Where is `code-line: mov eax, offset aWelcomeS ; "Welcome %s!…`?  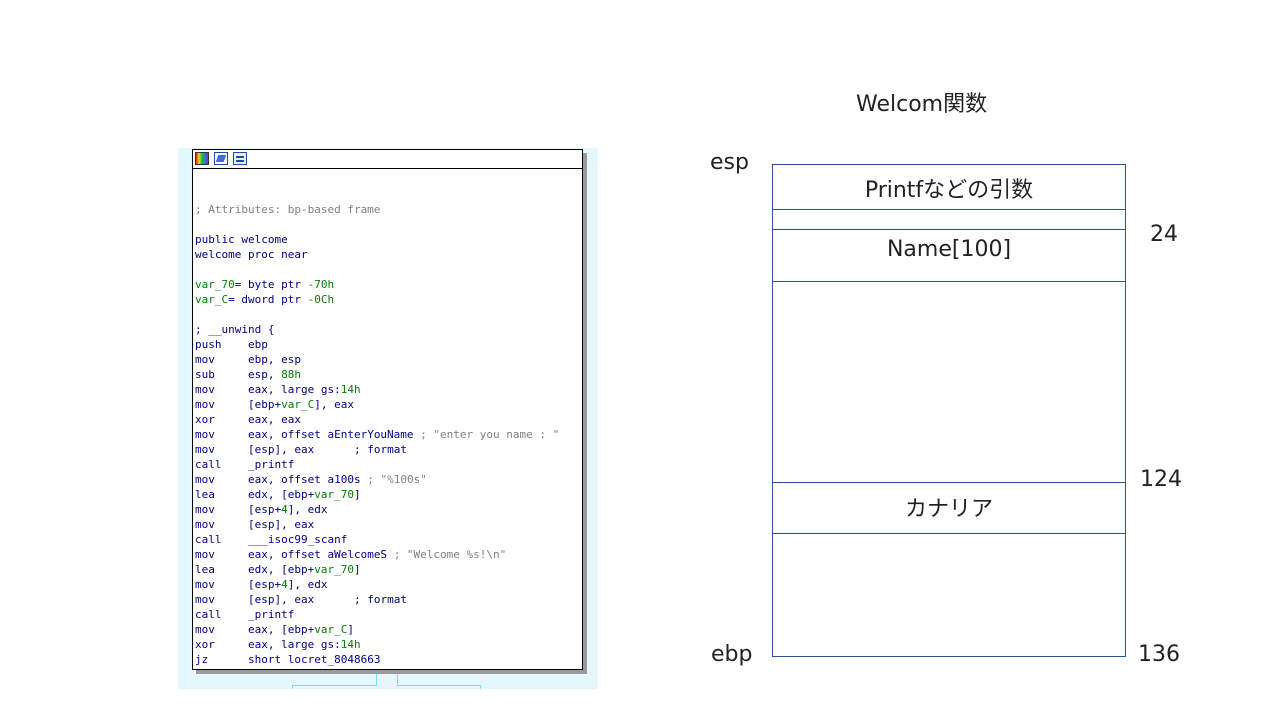
code-line: mov eax, offset aWelcomeS ; "Welcome %s!… is located at coordinates (377, 554).